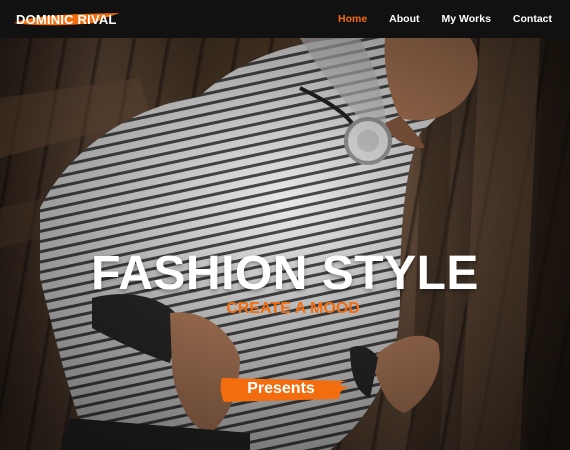 The height and width of the screenshot is (450, 570). I want to click on hero-headline: FASHION STYLE, so click(285, 273).